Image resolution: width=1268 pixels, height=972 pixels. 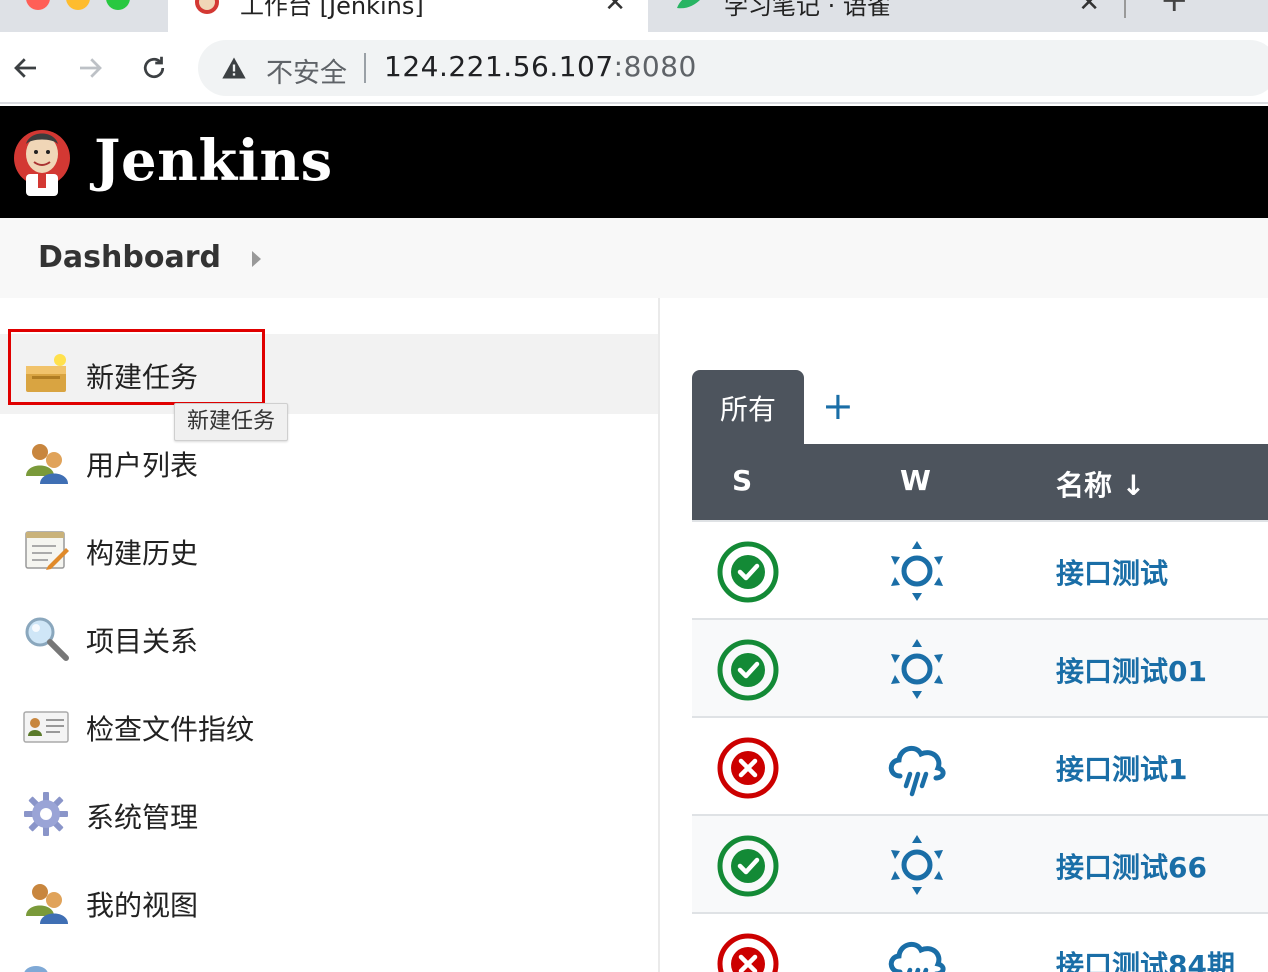 What do you see at coordinates (329, 638) in the screenshot?
I see `sidebar-item-project-relationship: 项目关系` at bounding box center [329, 638].